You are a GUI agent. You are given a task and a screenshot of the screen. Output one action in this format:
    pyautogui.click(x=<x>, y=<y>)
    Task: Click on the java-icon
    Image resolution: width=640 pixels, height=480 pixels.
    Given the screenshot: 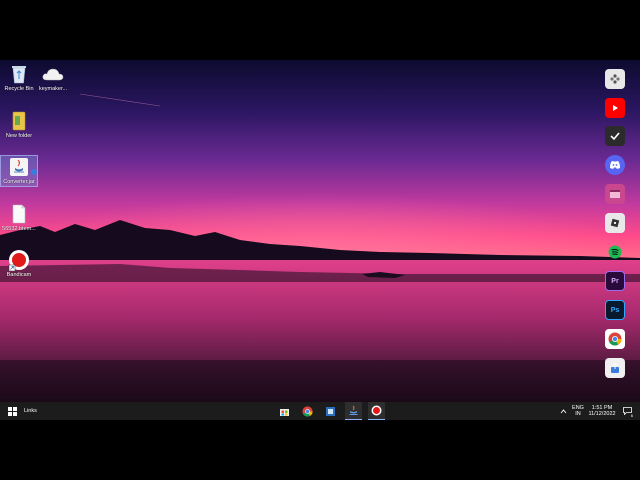 What is the action you would take?
    pyautogui.click(x=19, y=167)
    